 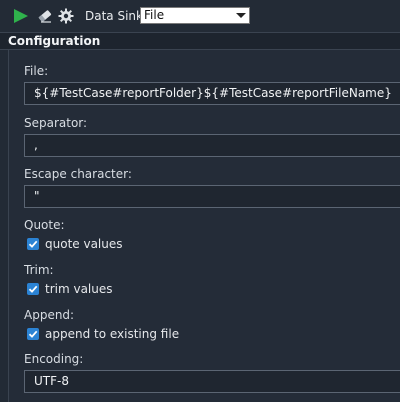 What do you see at coordinates (212, 381) in the screenshot?
I see `encoding-field: UTF-8` at bounding box center [212, 381].